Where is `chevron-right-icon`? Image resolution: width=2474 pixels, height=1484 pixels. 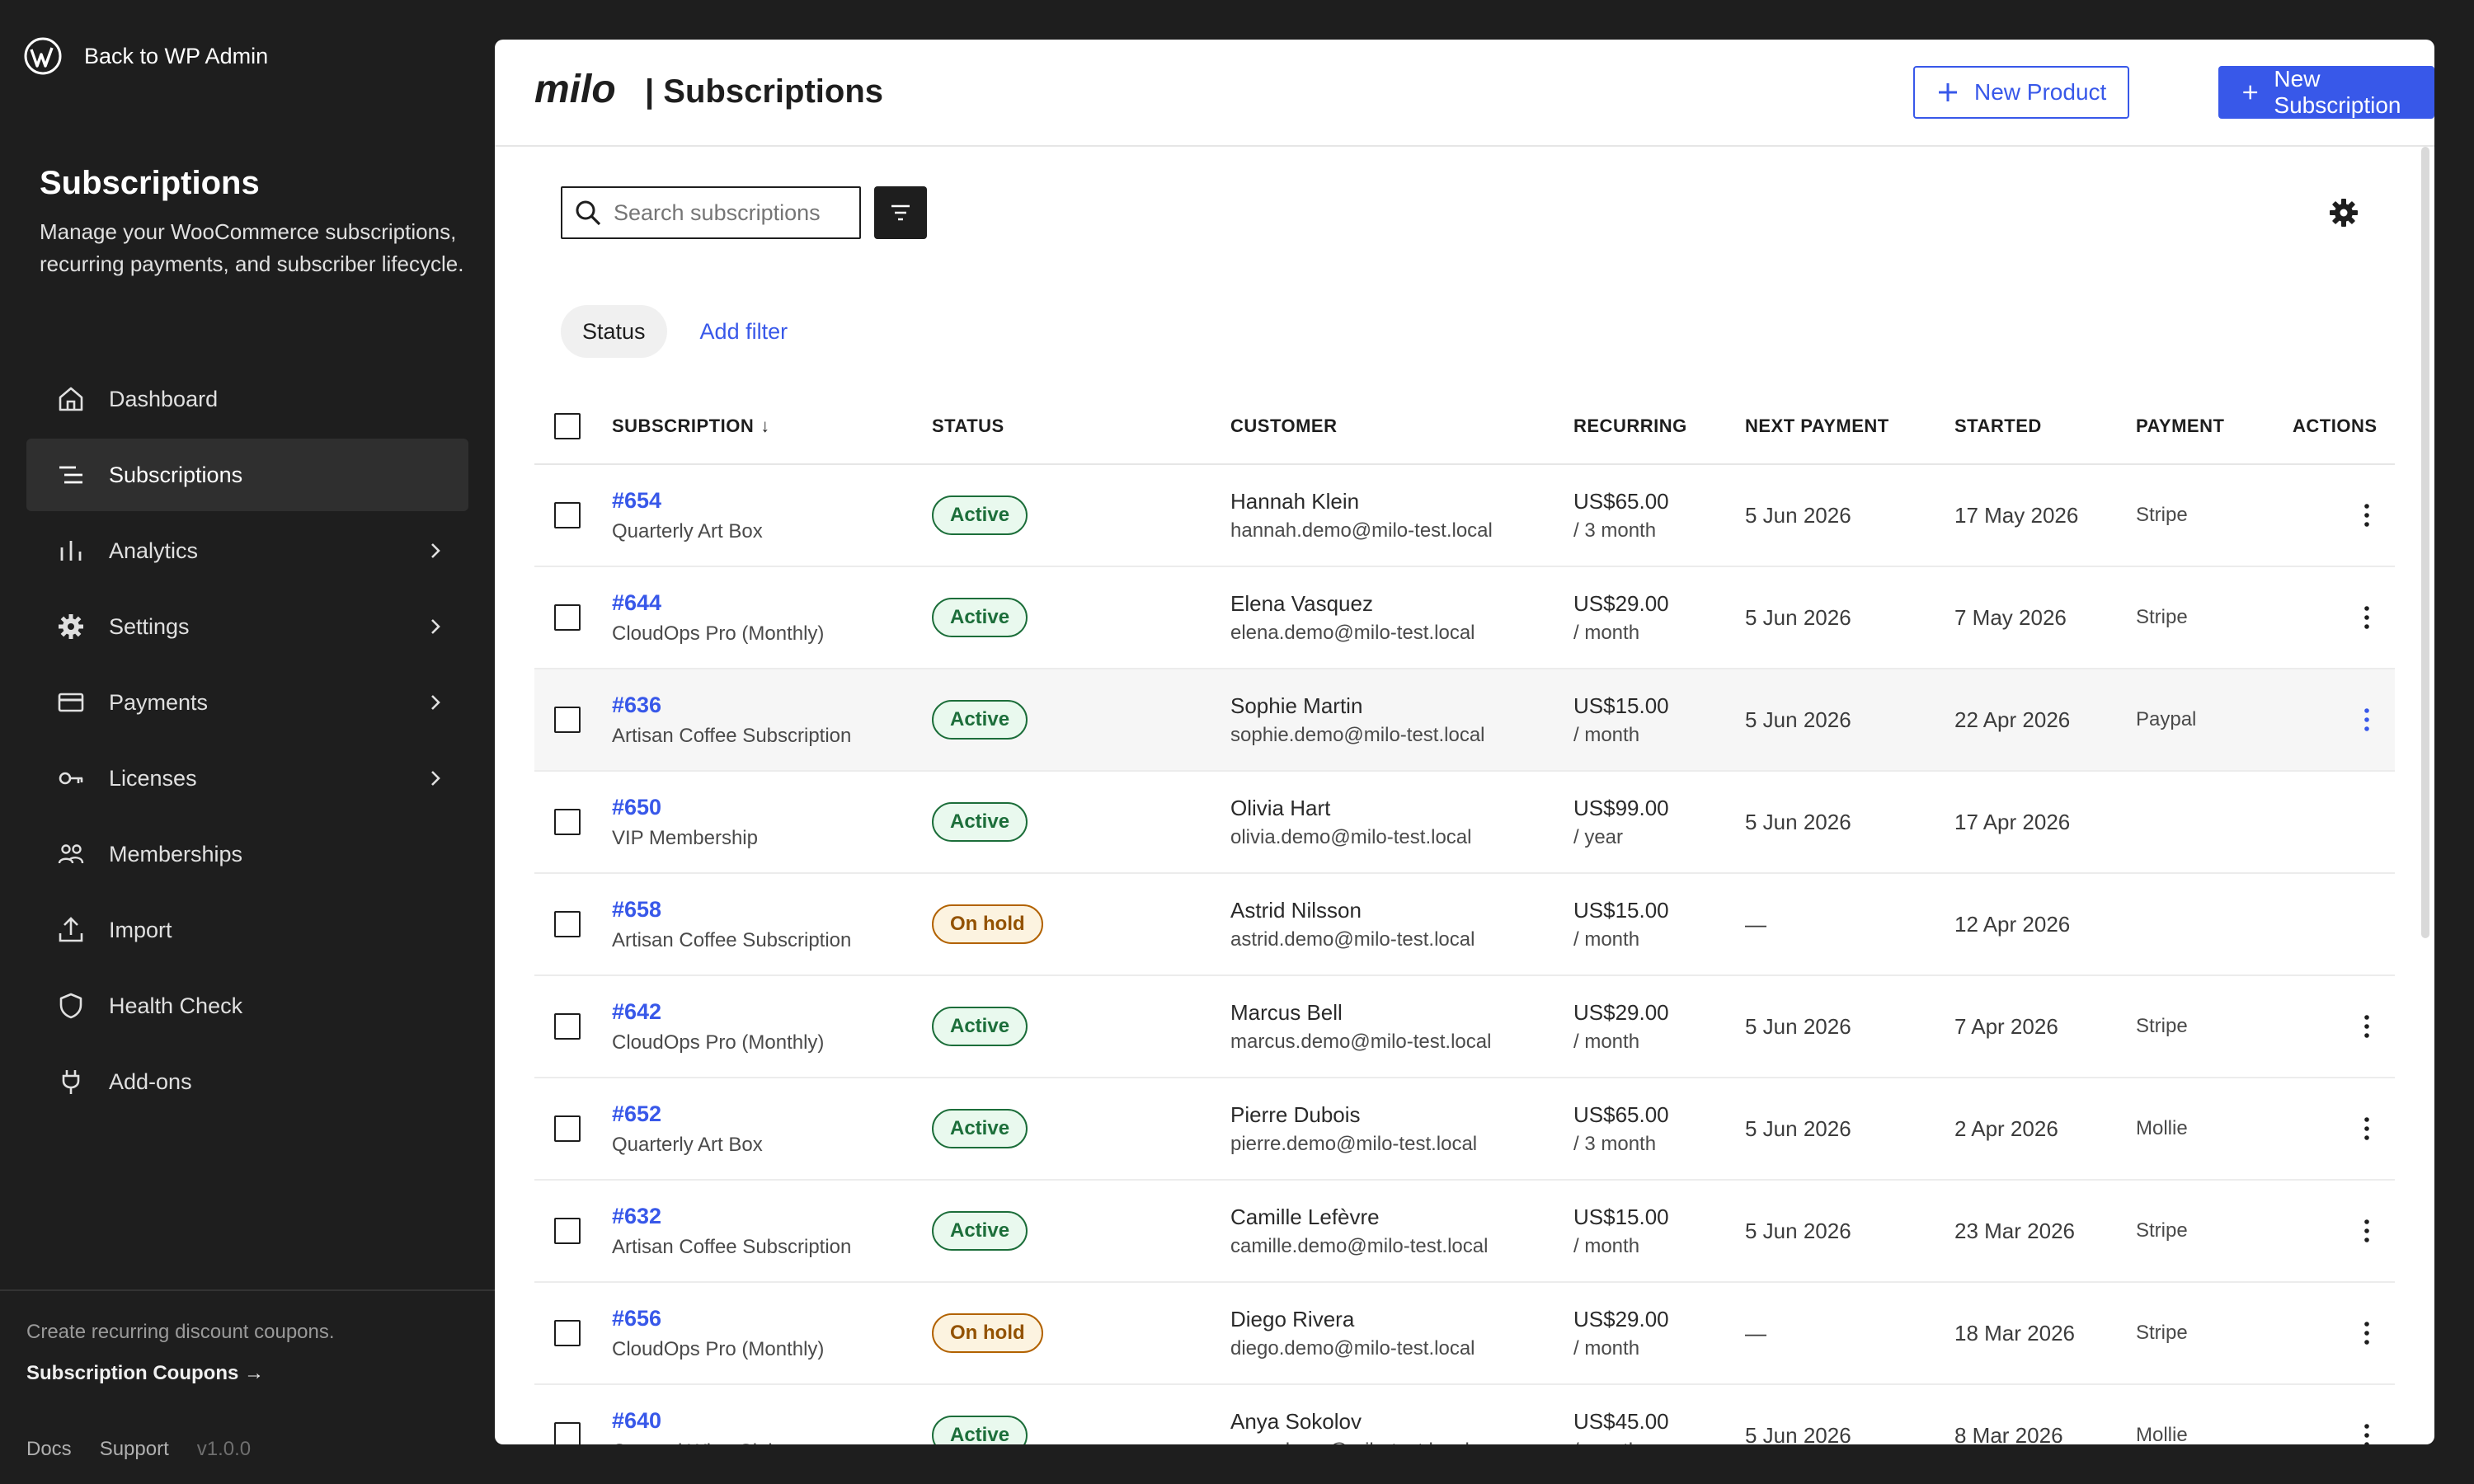
chevron-right-icon is located at coordinates (435, 626).